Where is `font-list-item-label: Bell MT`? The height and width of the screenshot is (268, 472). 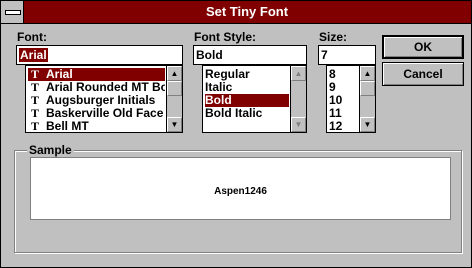 font-list-item-label: Bell MT is located at coordinates (67, 126).